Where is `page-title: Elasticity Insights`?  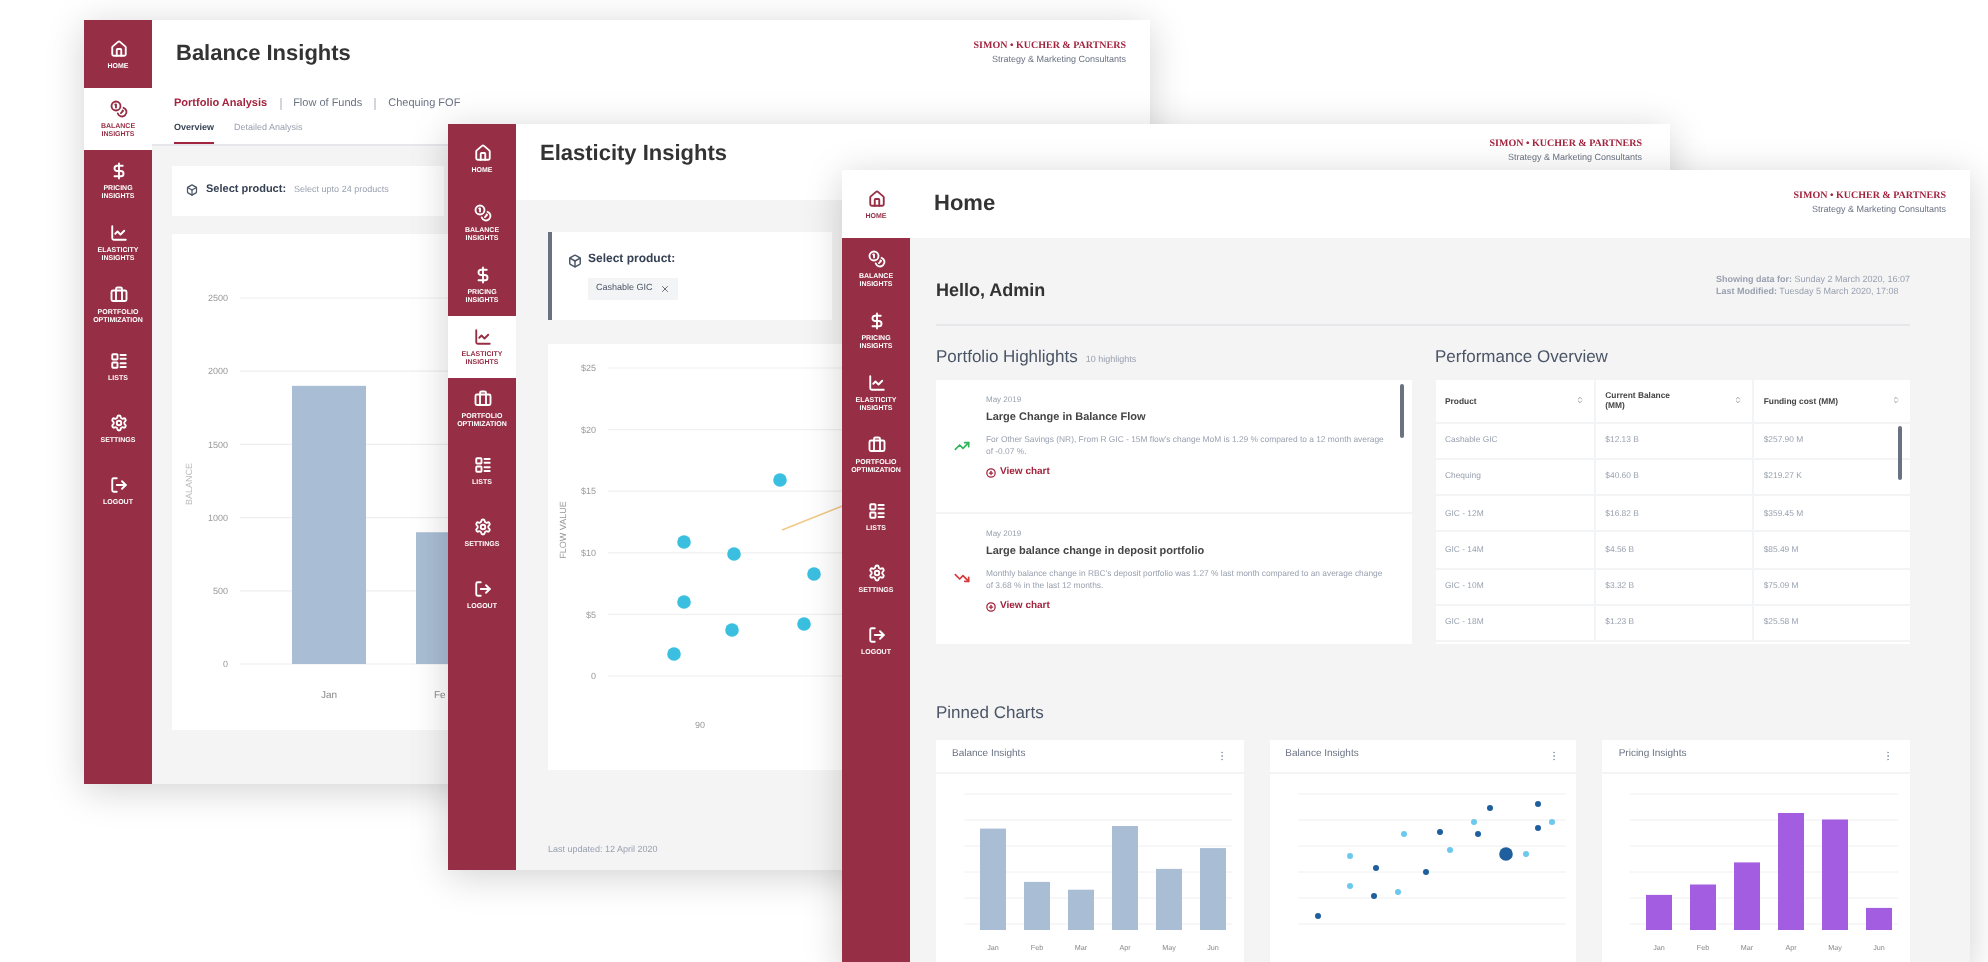 page-title: Elasticity Insights is located at coordinates (634, 154).